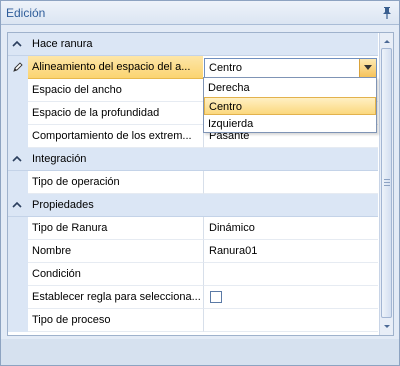 This screenshot has height=366, width=400. What do you see at coordinates (115, 113) in the screenshot?
I see `property-name: Espacio de la profundidad` at bounding box center [115, 113].